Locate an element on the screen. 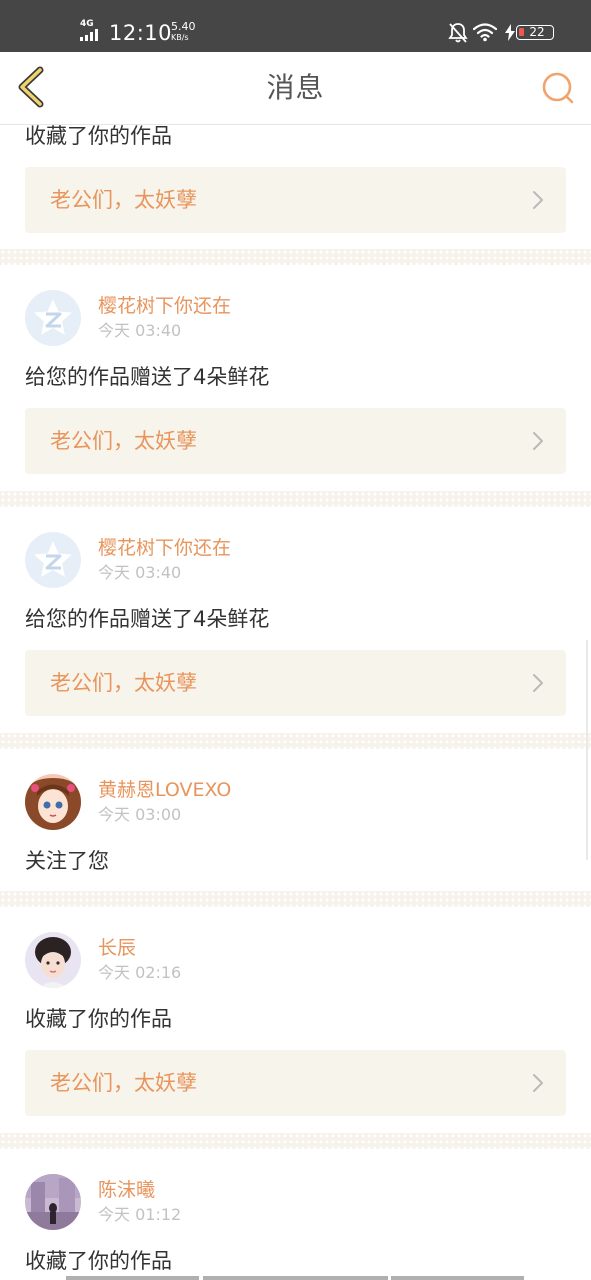 This screenshot has width=591, height=1280. message-time: 今天 03:00 is located at coordinates (140, 814).